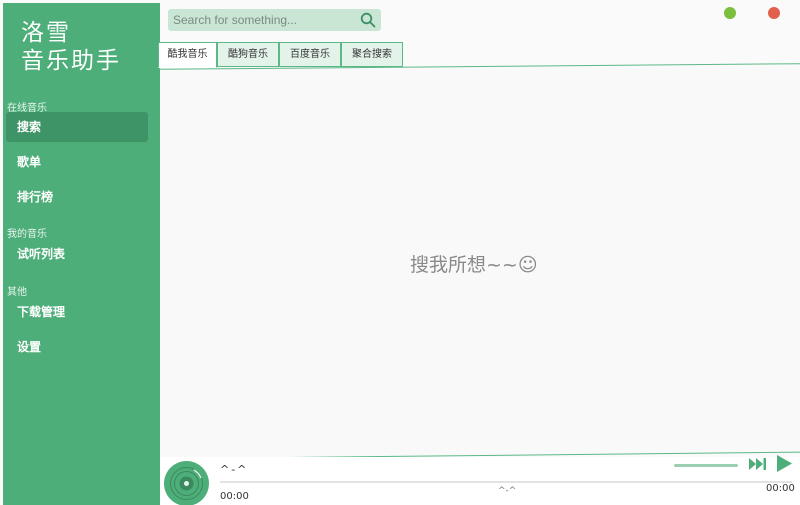  What do you see at coordinates (474, 265) in the screenshot?
I see `empty-message: 搜我所想~~☺` at bounding box center [474, 265].